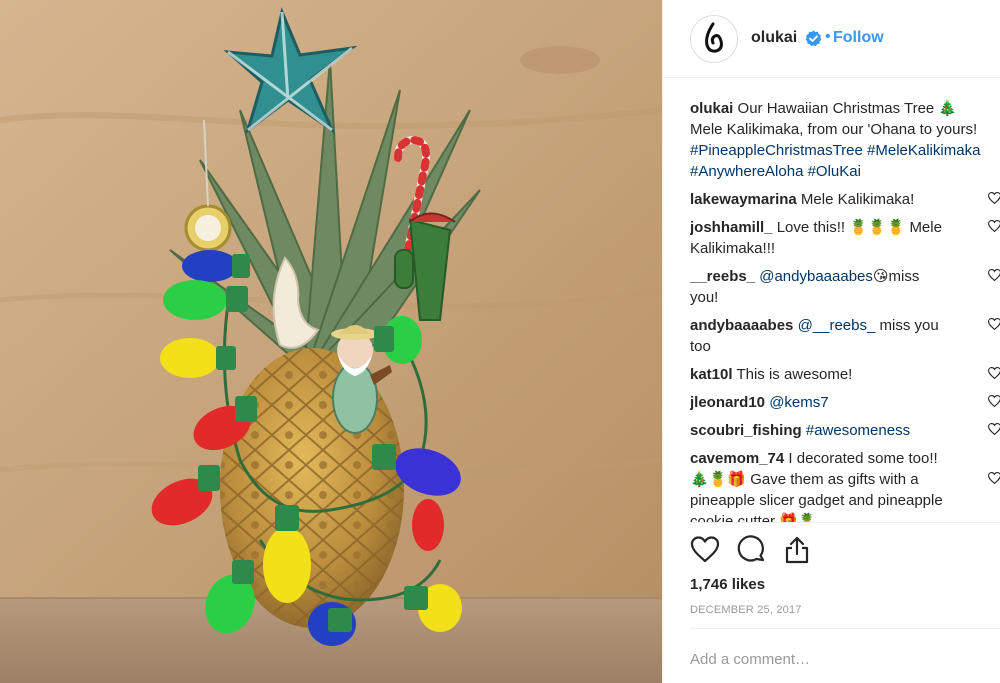 This screenshot has height=683, width=1000. I want to click on comment-text: I decorated some too!!, so click(863, 458).